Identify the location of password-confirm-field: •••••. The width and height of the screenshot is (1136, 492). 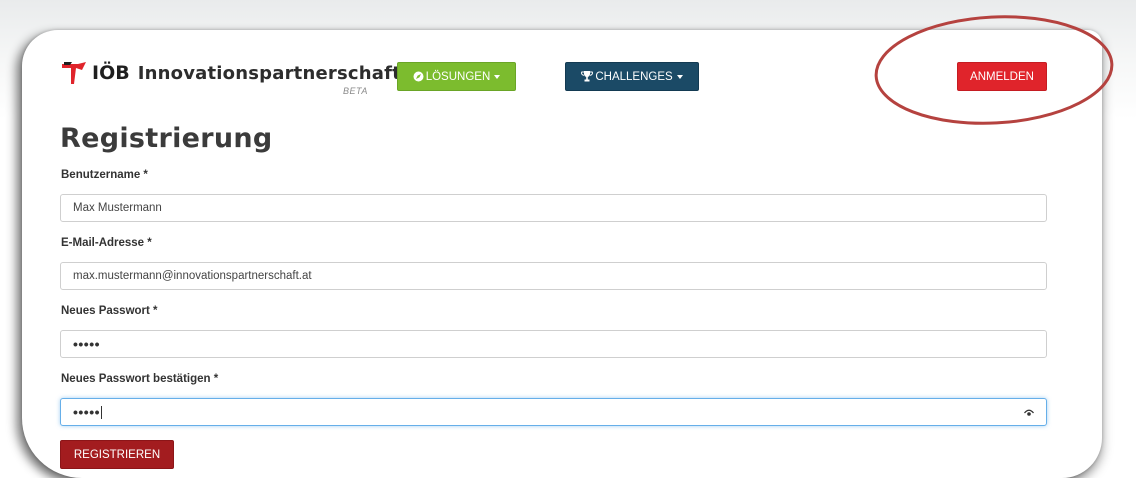
(553, 412).